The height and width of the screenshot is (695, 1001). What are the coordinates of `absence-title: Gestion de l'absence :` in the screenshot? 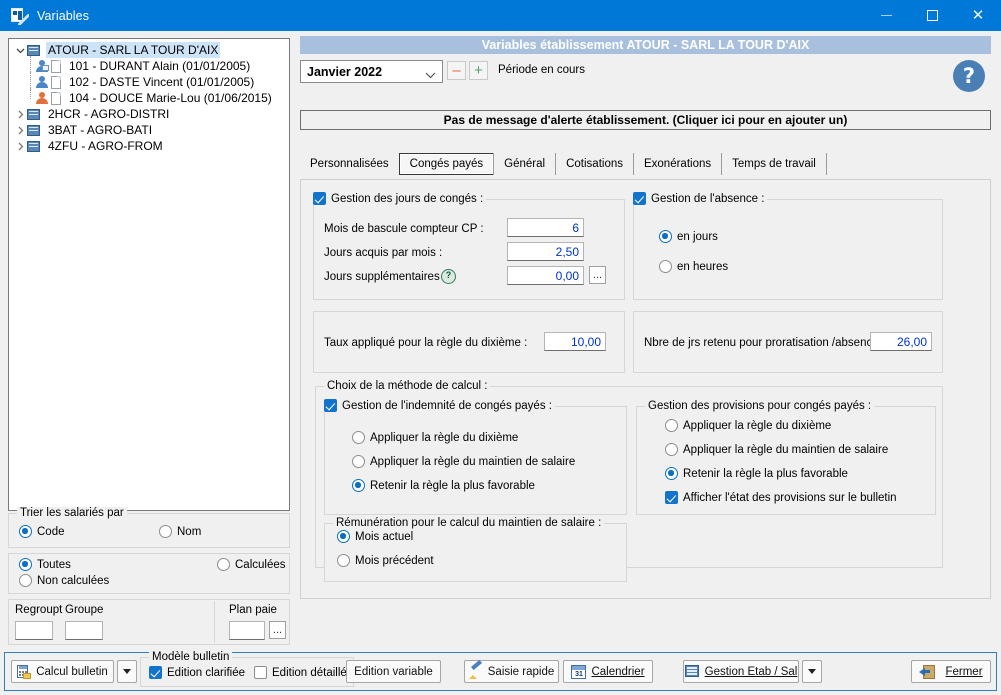 It's located at (708, 198).